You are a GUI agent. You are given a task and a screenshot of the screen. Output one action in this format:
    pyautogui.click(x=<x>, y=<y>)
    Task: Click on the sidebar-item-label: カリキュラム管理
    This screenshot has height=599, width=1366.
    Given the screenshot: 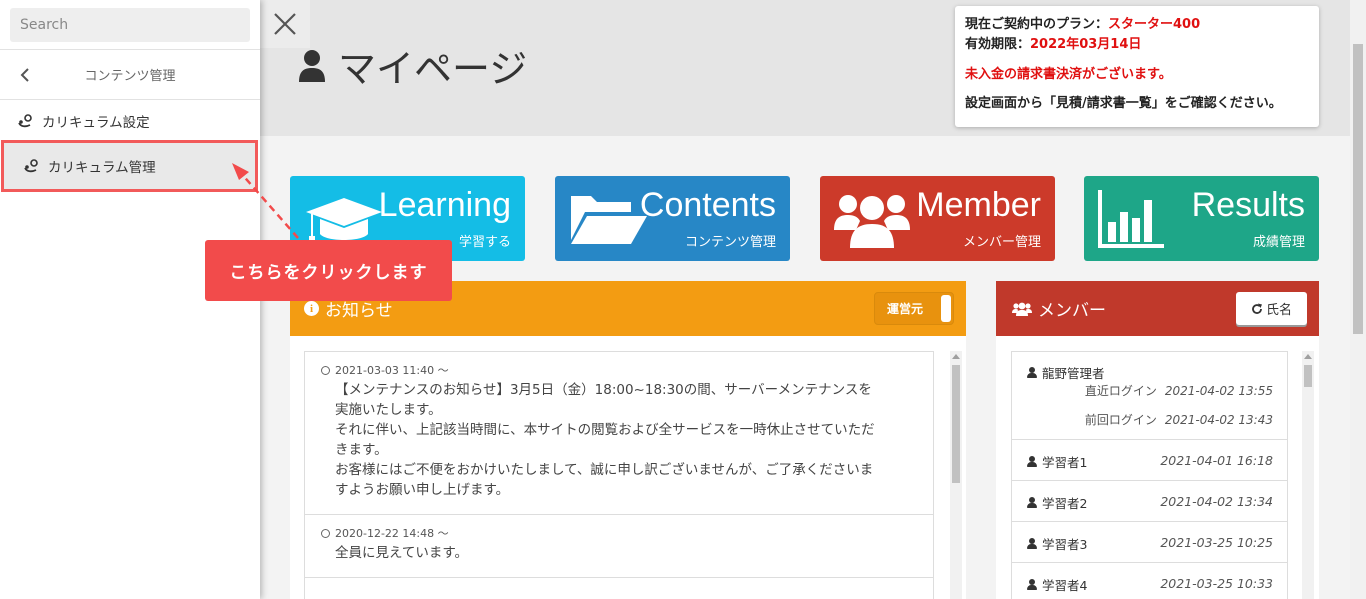 What is the action you would take?
    pyautogui.click(x=102, y=168)
    